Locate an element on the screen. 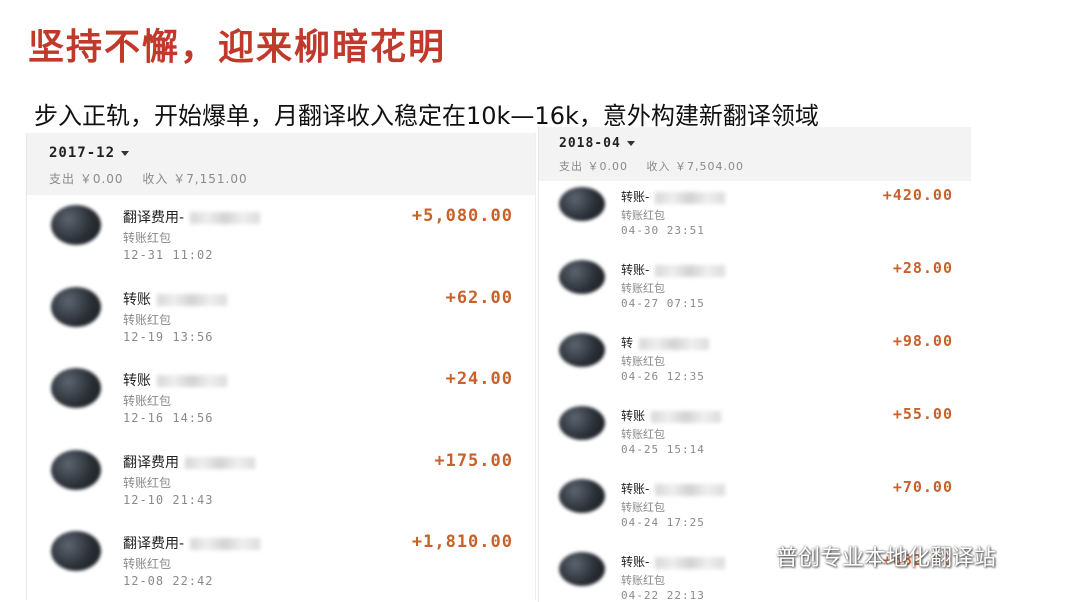  transaction-time: 12-16 14:56 is located at coordinates (168, 418).